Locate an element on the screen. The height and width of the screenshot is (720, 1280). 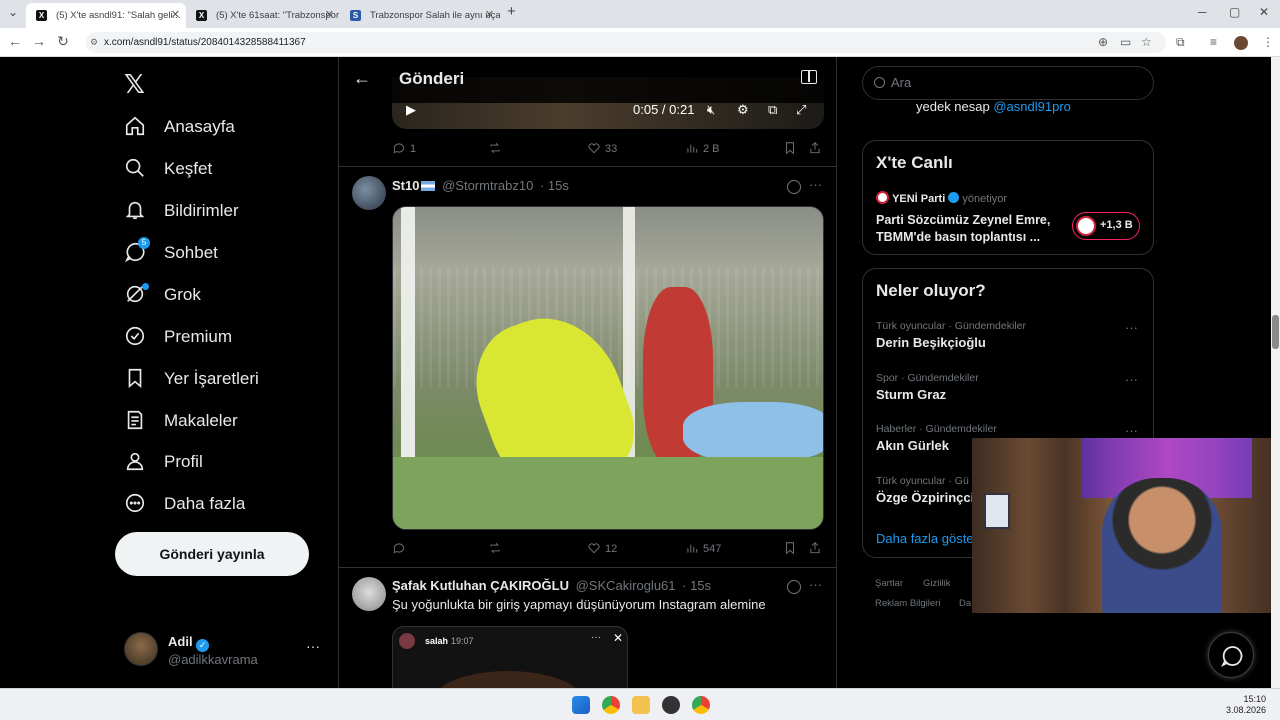
trend-meta: Spor · Gündemdekiler is located at coordinates (927, 378).